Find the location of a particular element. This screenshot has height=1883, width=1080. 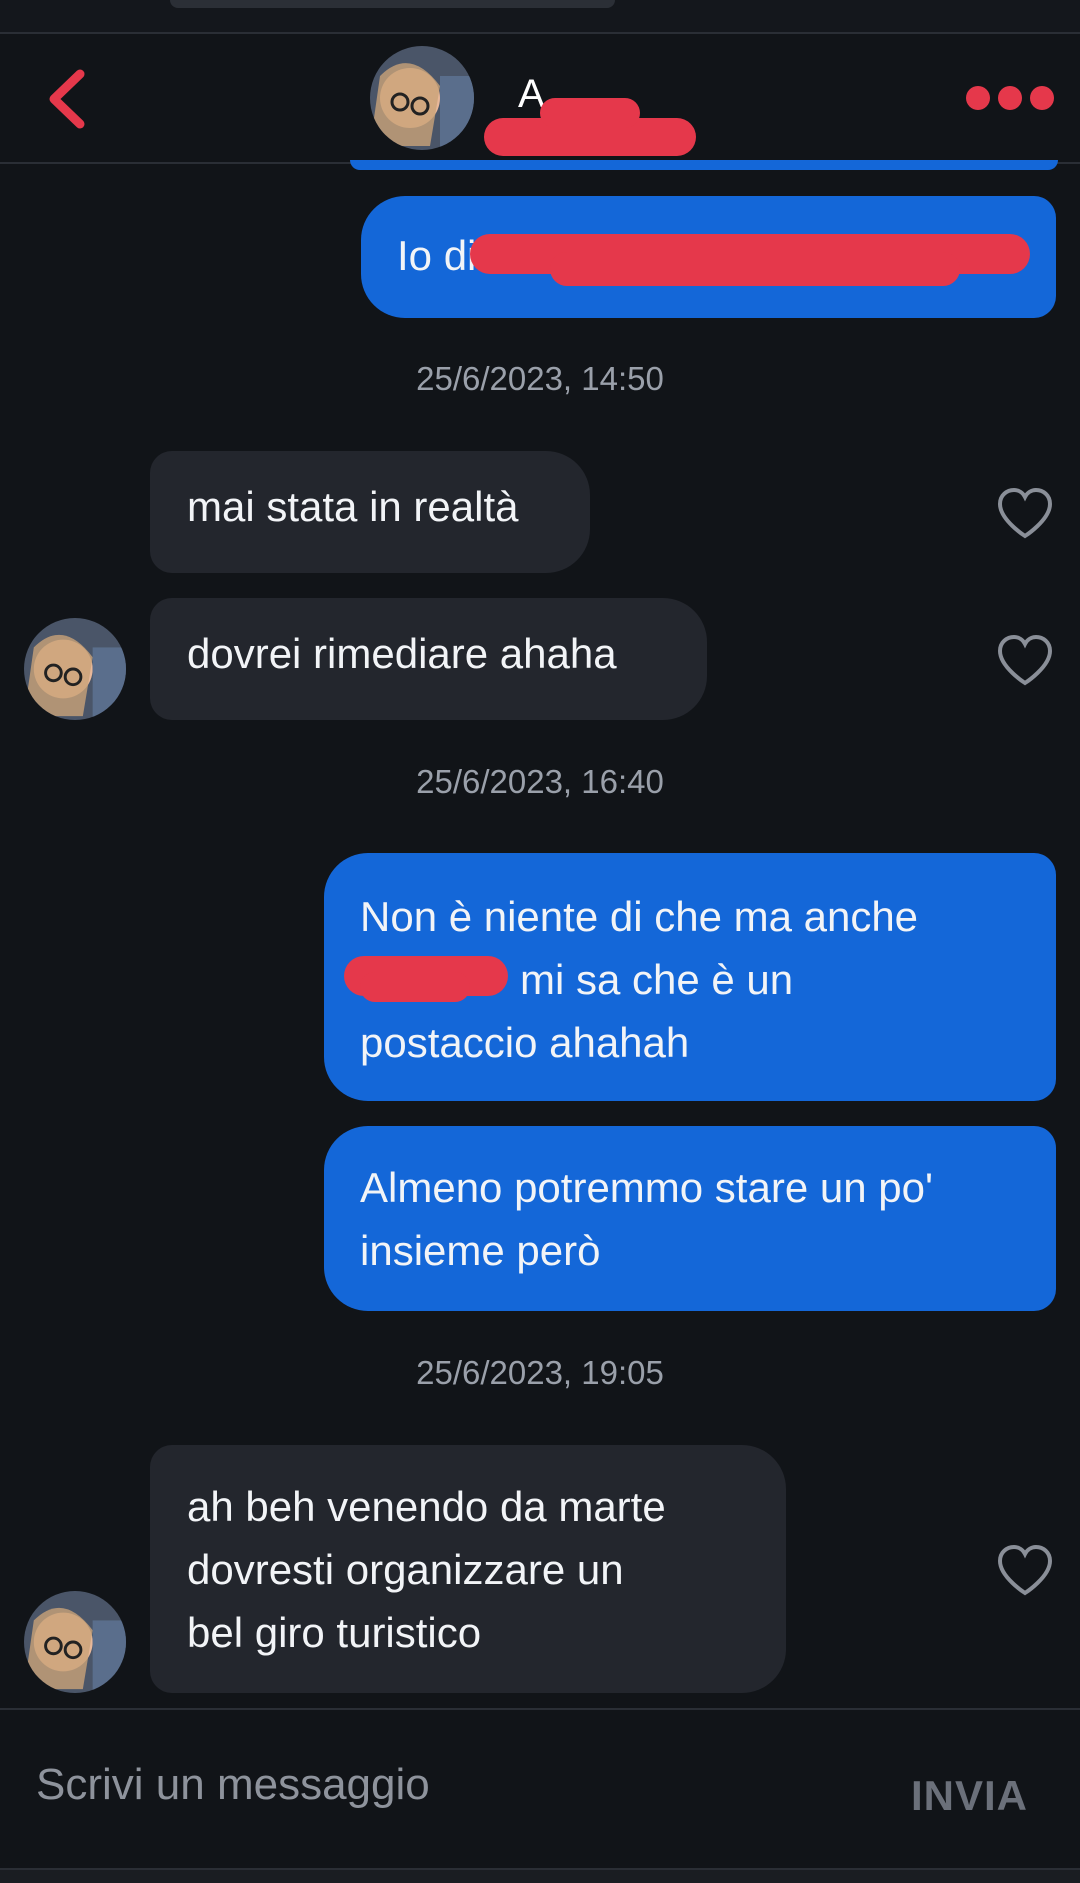

message-input is located at coordinates (426, 1785).